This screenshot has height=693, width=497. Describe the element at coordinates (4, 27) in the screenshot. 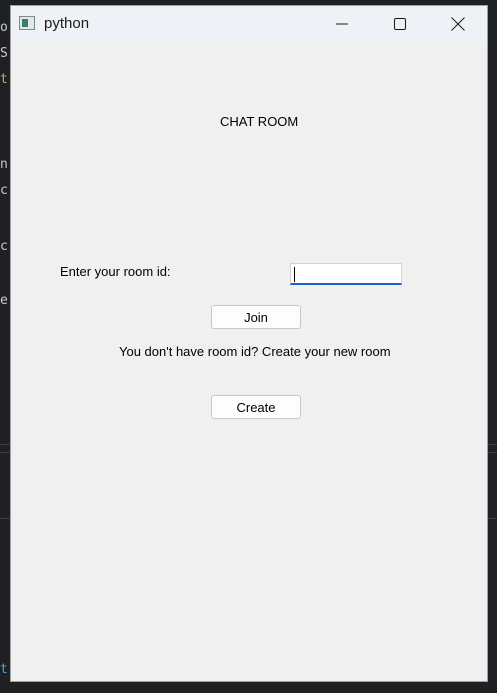

I see `editor-text-fragment: o` at that location.